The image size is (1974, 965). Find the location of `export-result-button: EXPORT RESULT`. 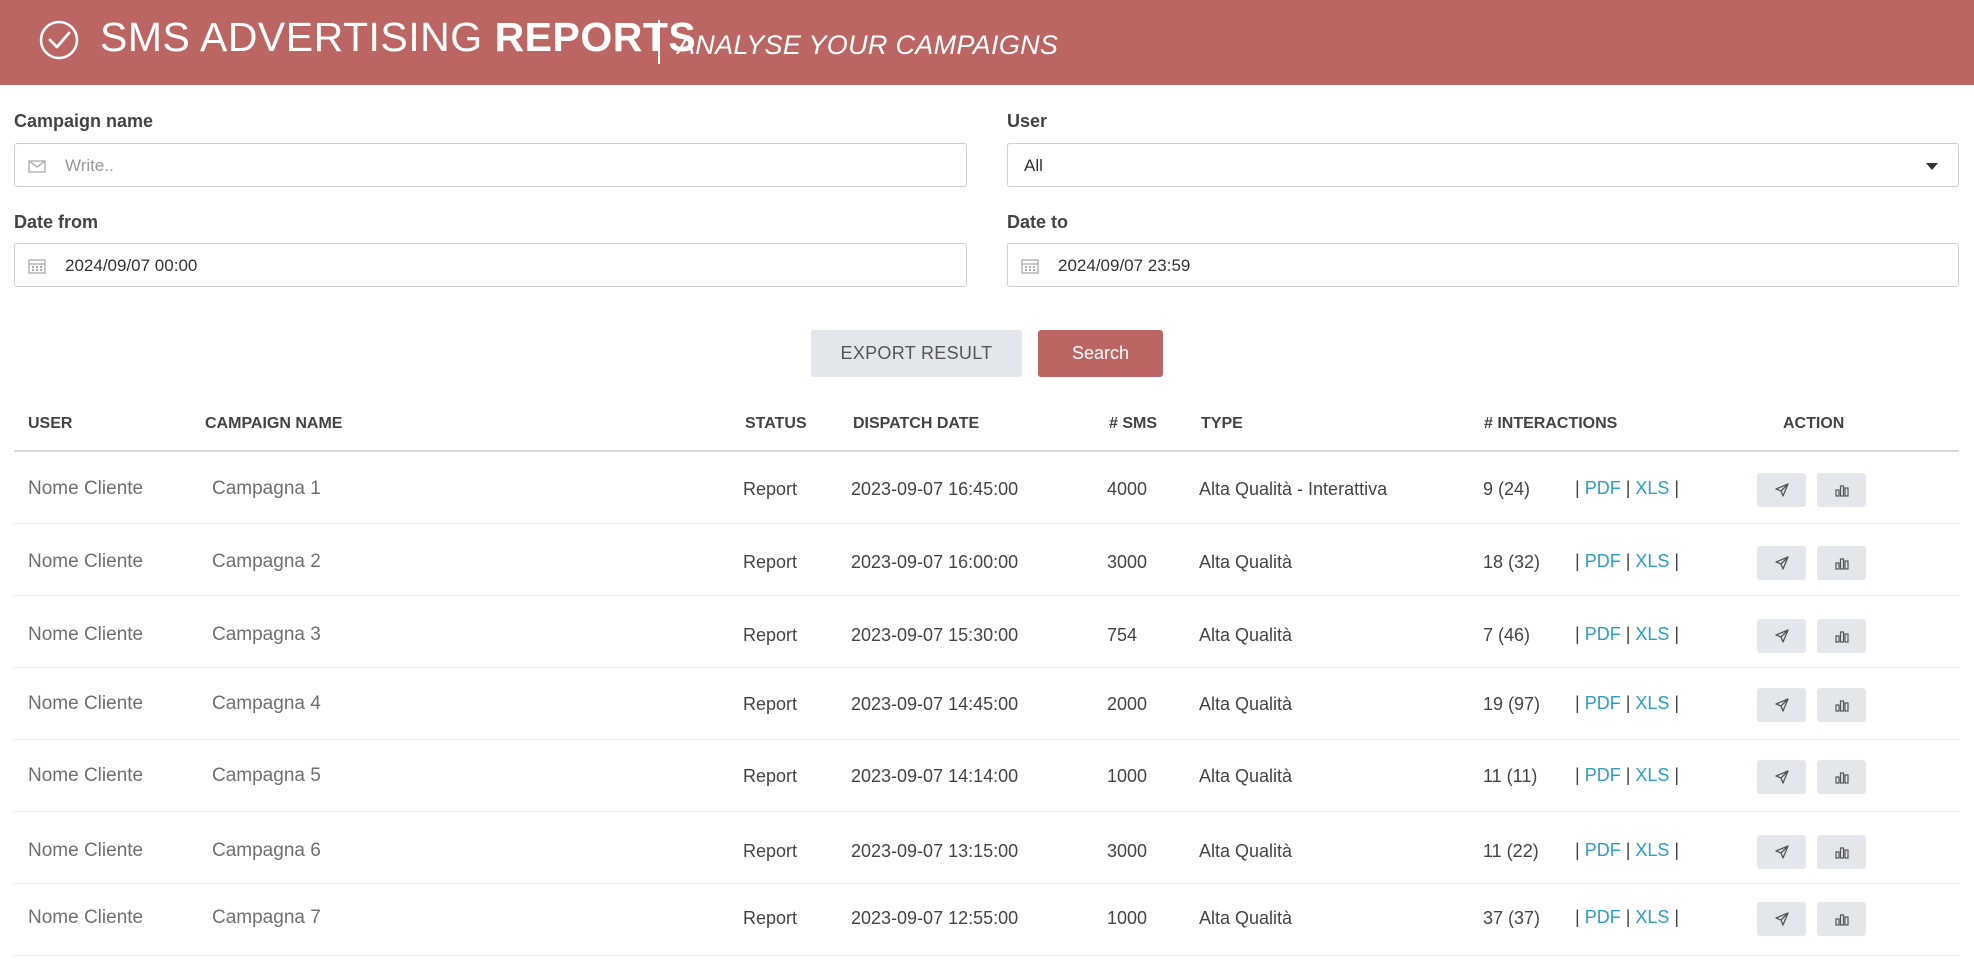

export-result-button: EXPORT RESULT is located at coordinates (916, 353).